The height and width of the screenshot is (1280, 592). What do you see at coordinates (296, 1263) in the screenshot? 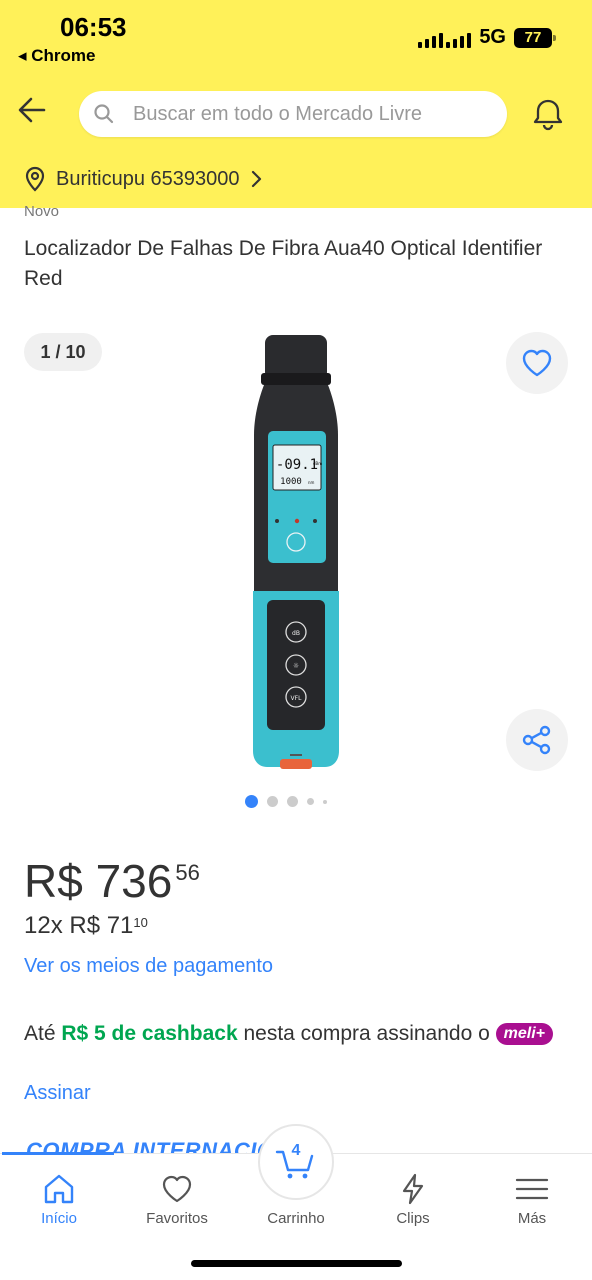
I see `home-indicator` at bounding box center [296, 1263].